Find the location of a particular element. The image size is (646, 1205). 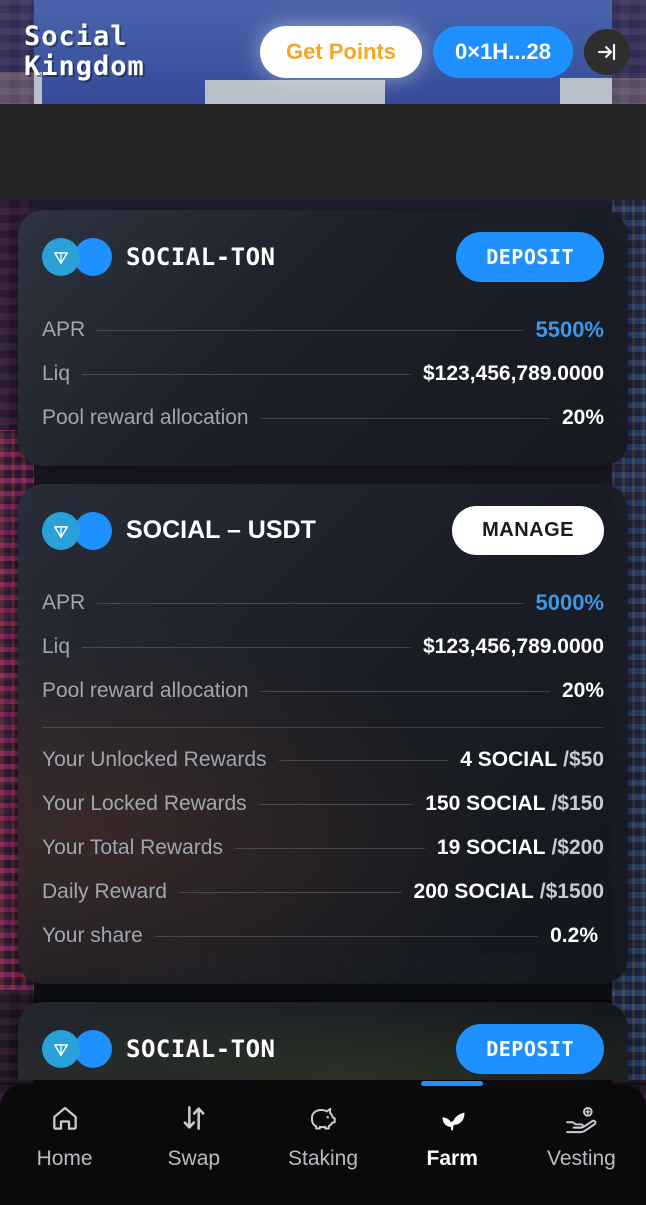

stat-value: 5500% is located at coordinates (569, 329).